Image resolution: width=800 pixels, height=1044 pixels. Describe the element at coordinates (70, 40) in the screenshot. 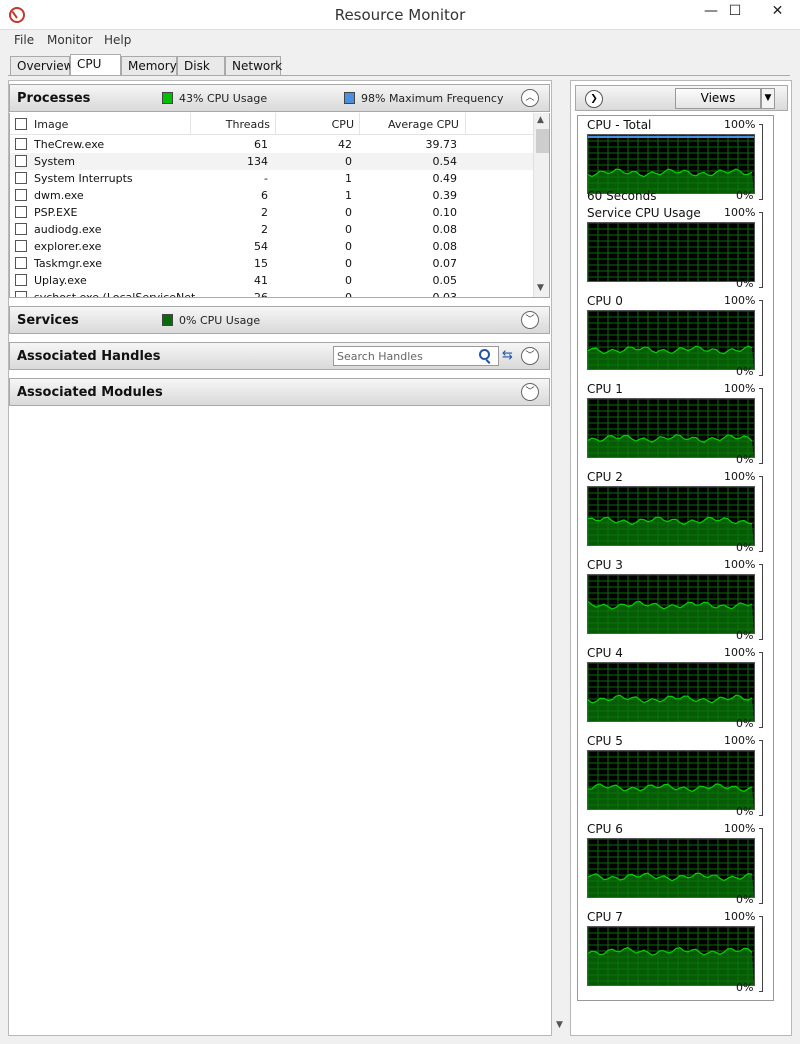

I see `menu-monitor: Monitor` at that location.